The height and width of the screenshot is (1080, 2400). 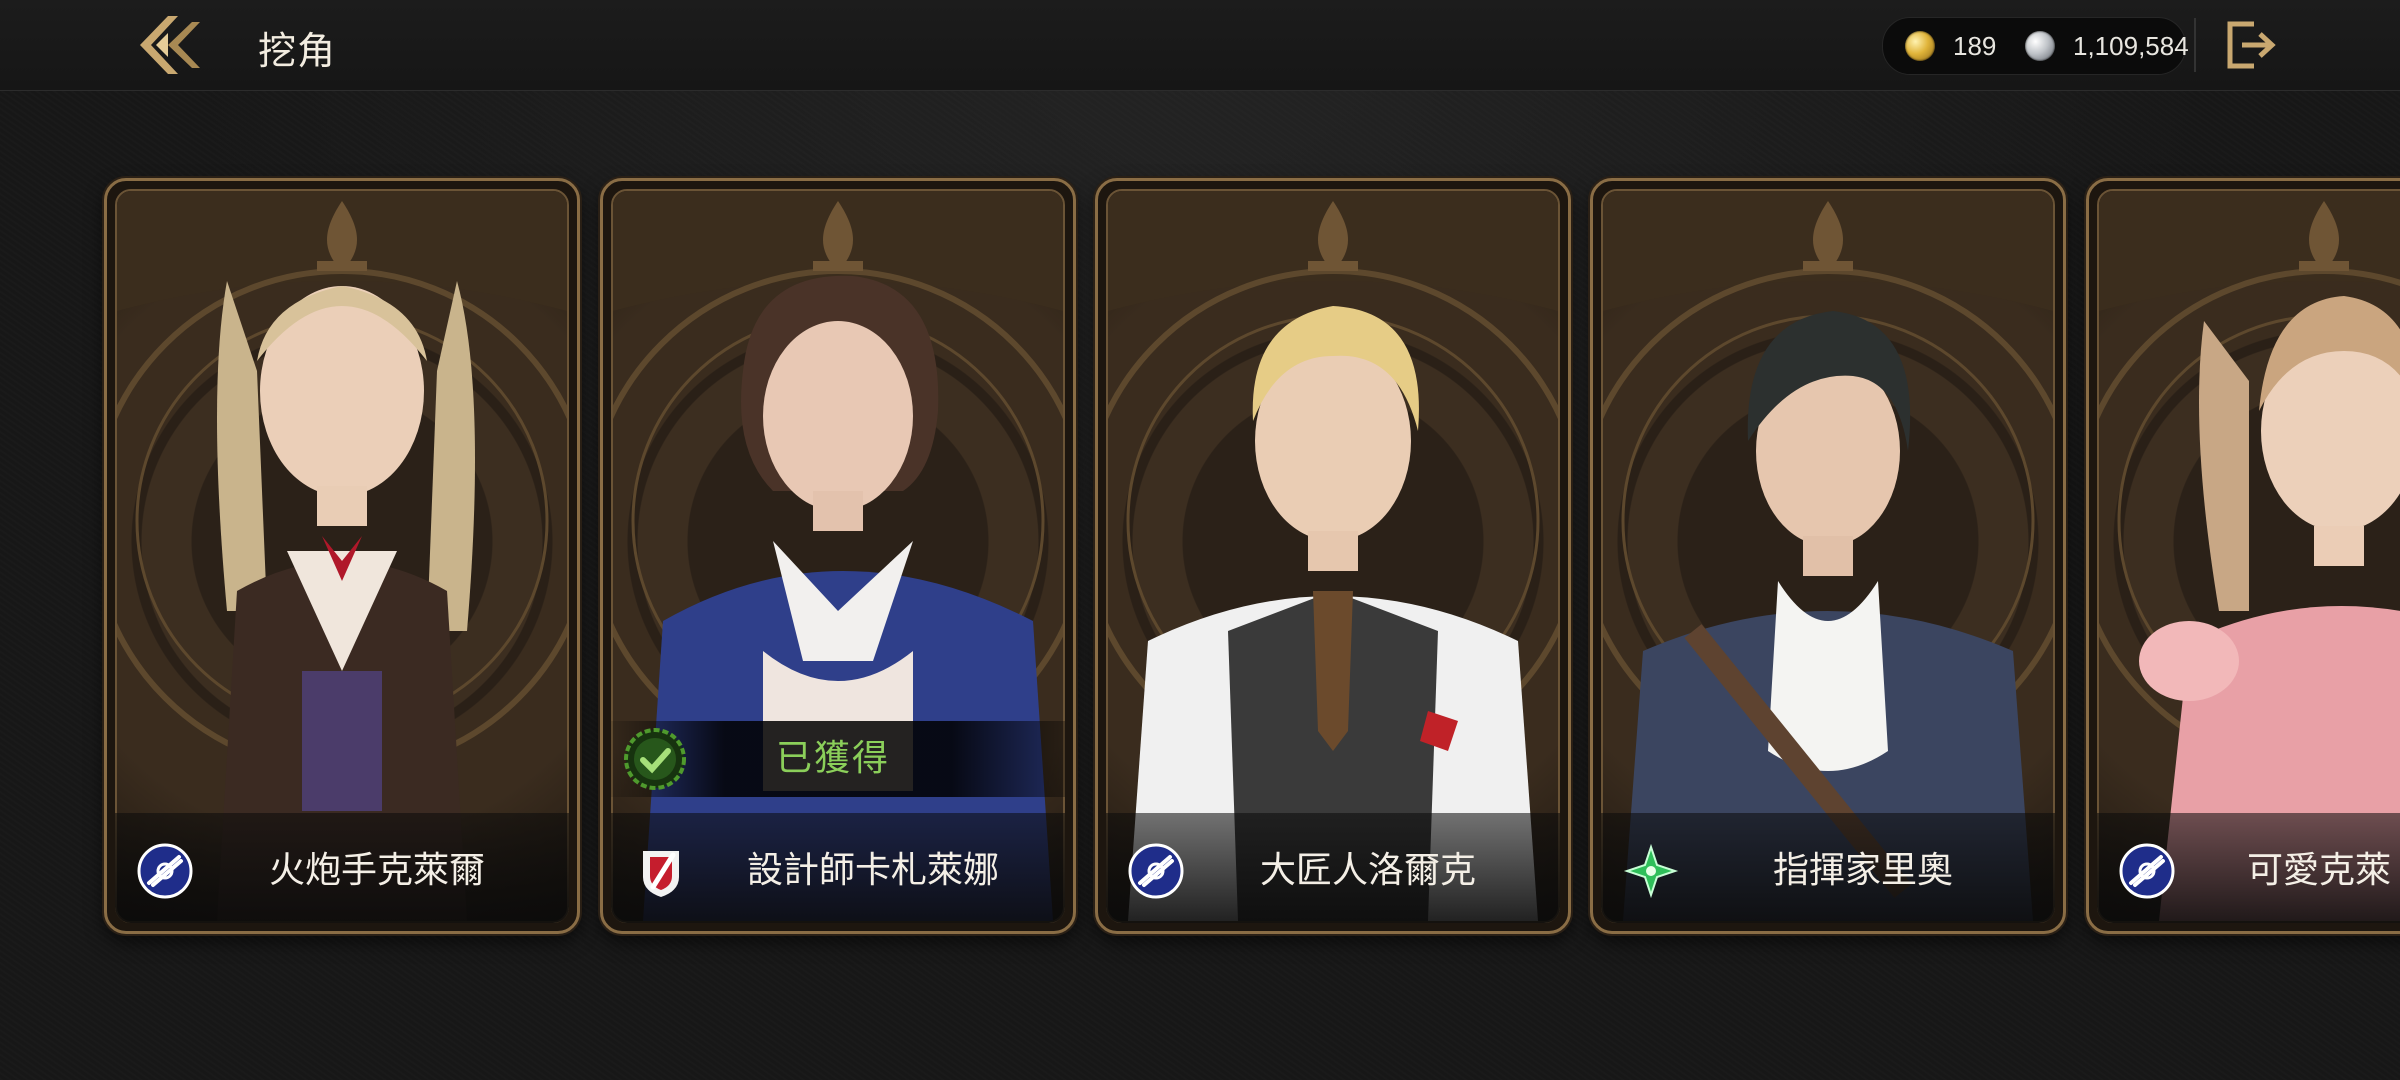 I want to click on name-plate: 可愛克萊, so click(x=2248, y=868).